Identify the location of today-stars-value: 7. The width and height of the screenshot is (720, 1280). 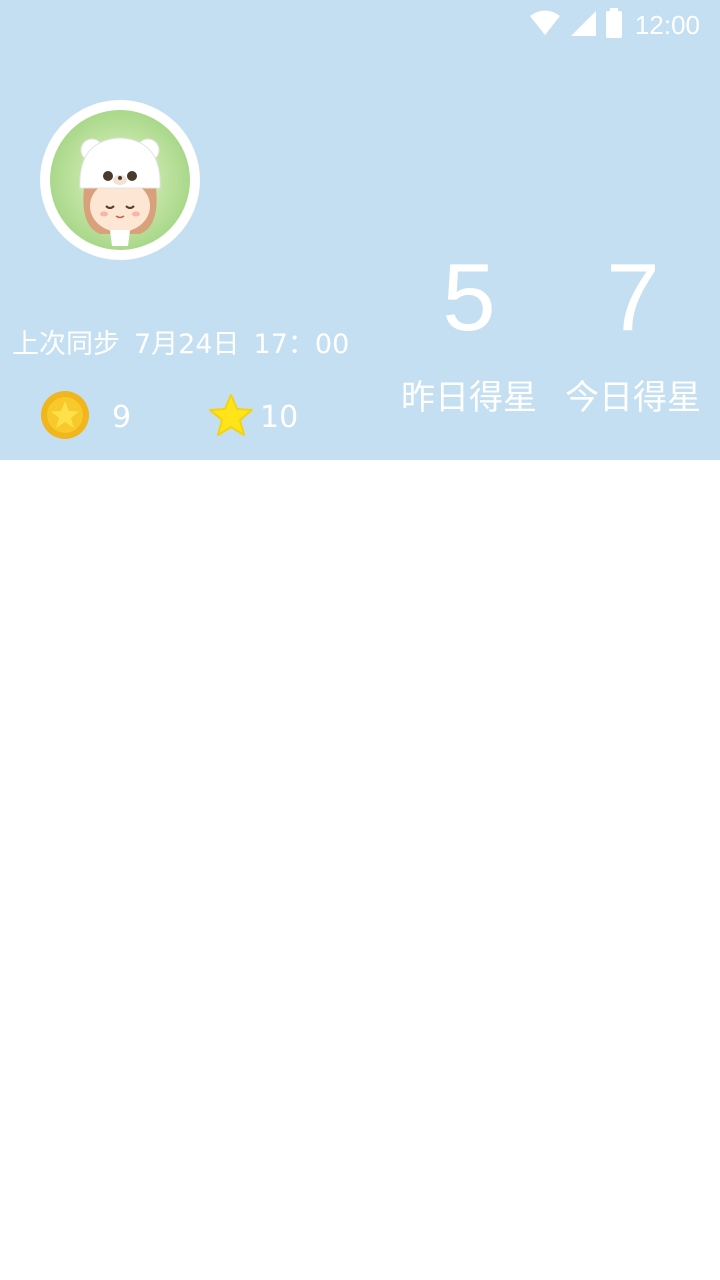
(633, 297).